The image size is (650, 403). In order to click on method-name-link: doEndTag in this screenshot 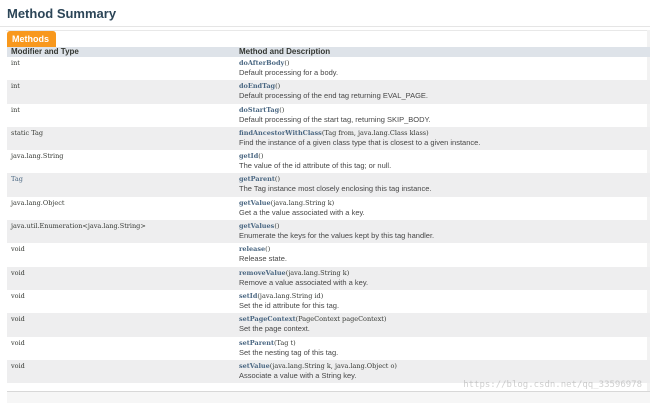, I will do `click(257, 86)`.